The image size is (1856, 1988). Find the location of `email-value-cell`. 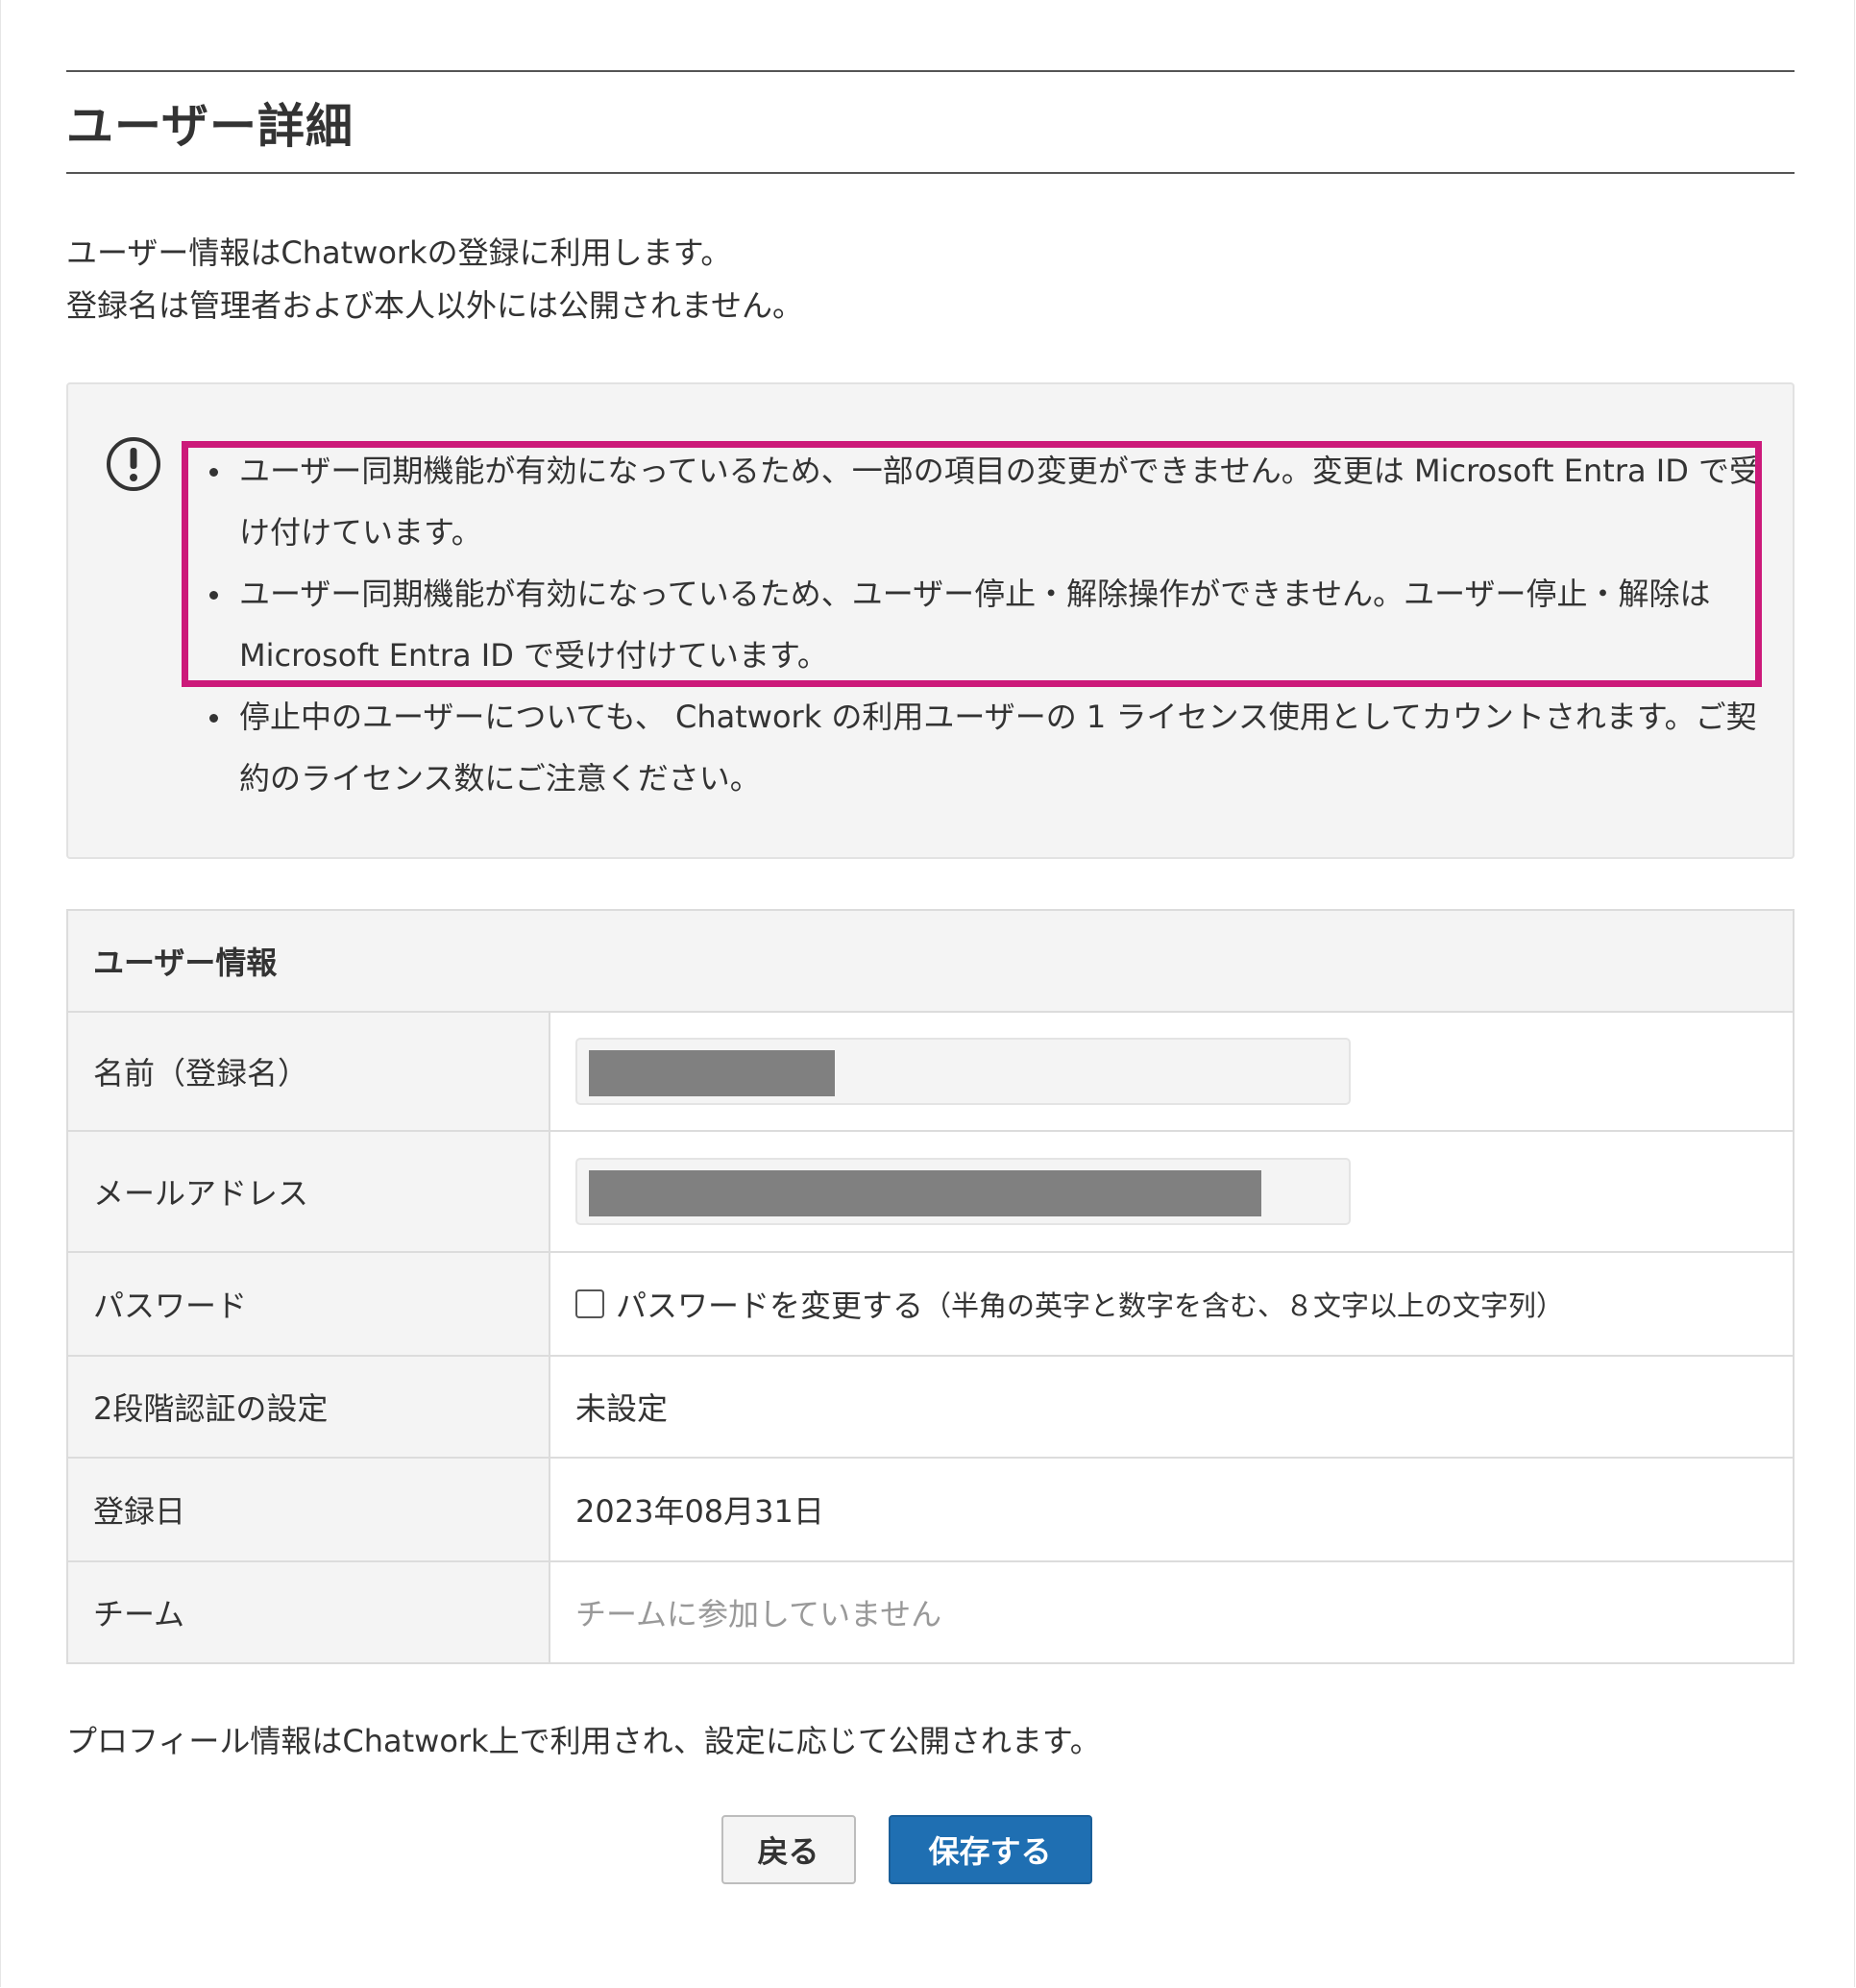

email-value-cell is located at coordinates (1171, 1192).